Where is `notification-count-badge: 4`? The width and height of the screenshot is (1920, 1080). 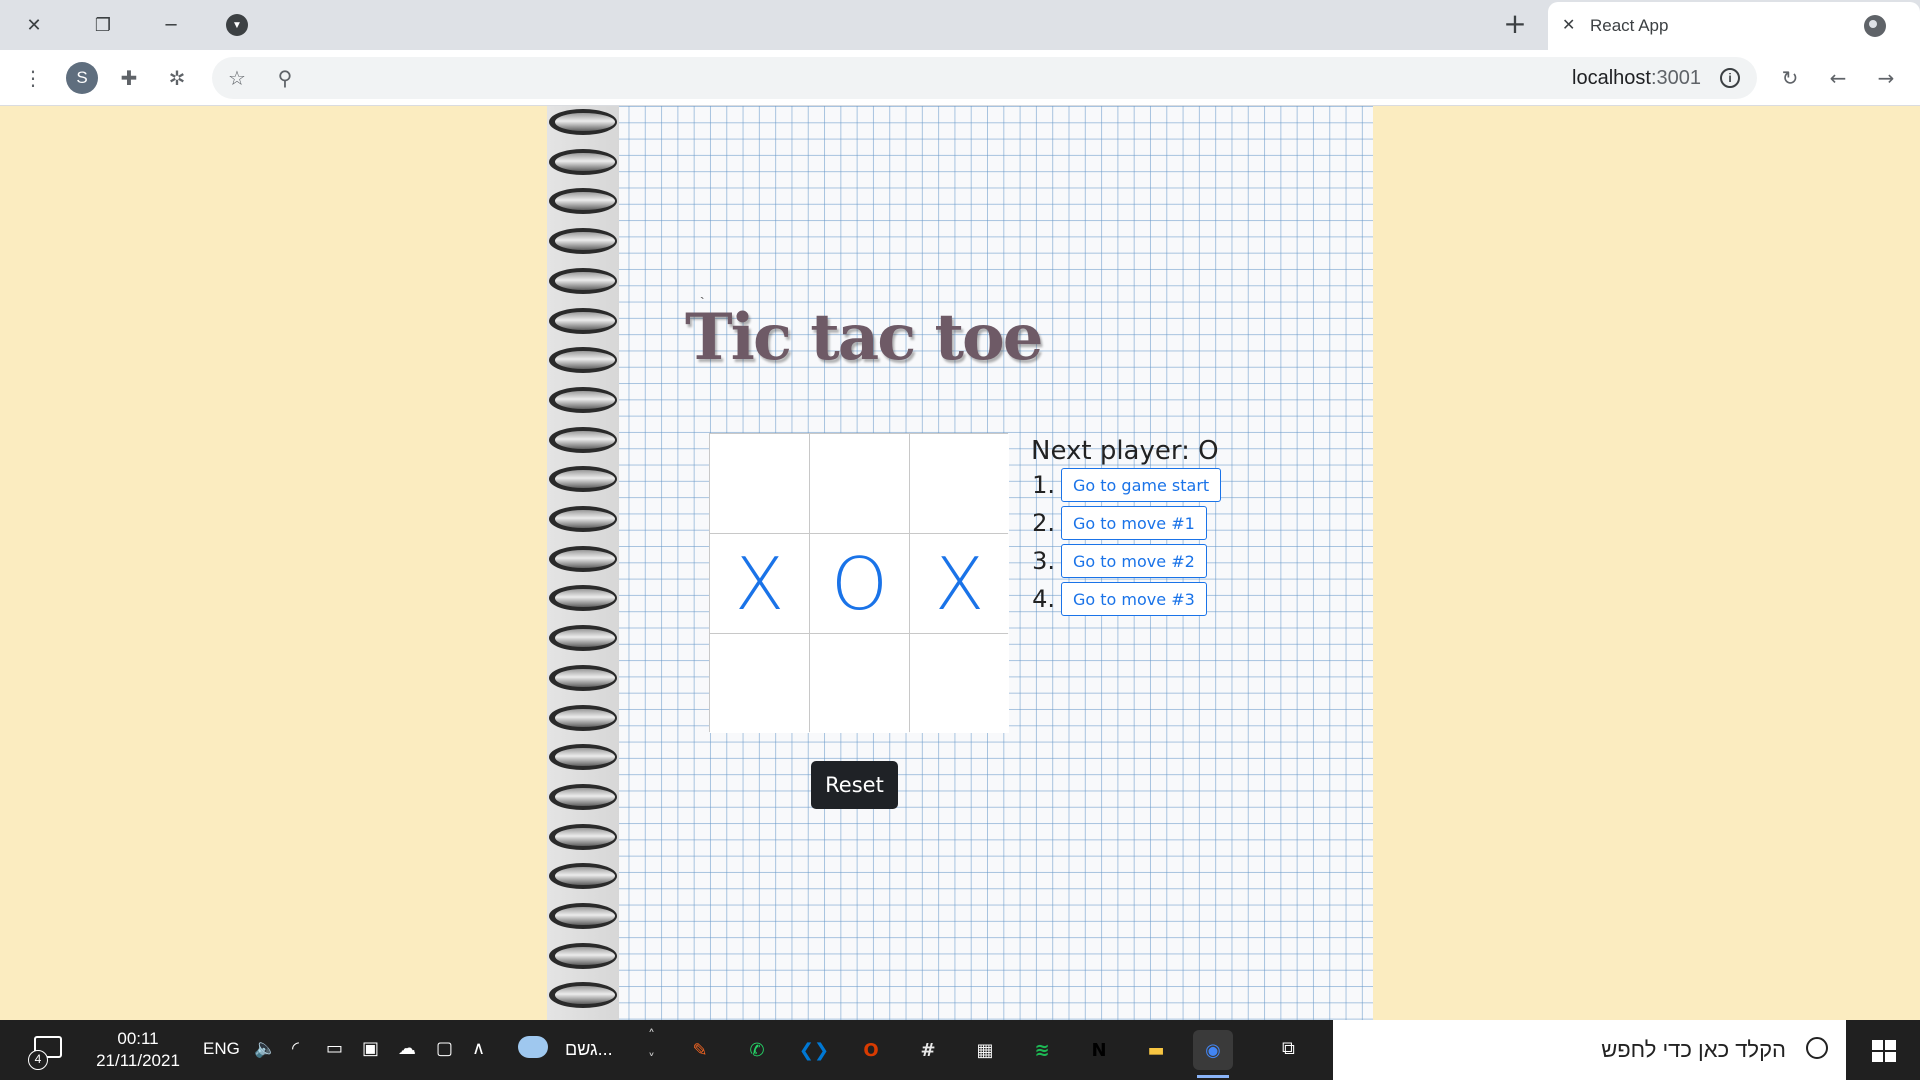 notification-count-badge: 4 is located at coordinates (38, 1060).